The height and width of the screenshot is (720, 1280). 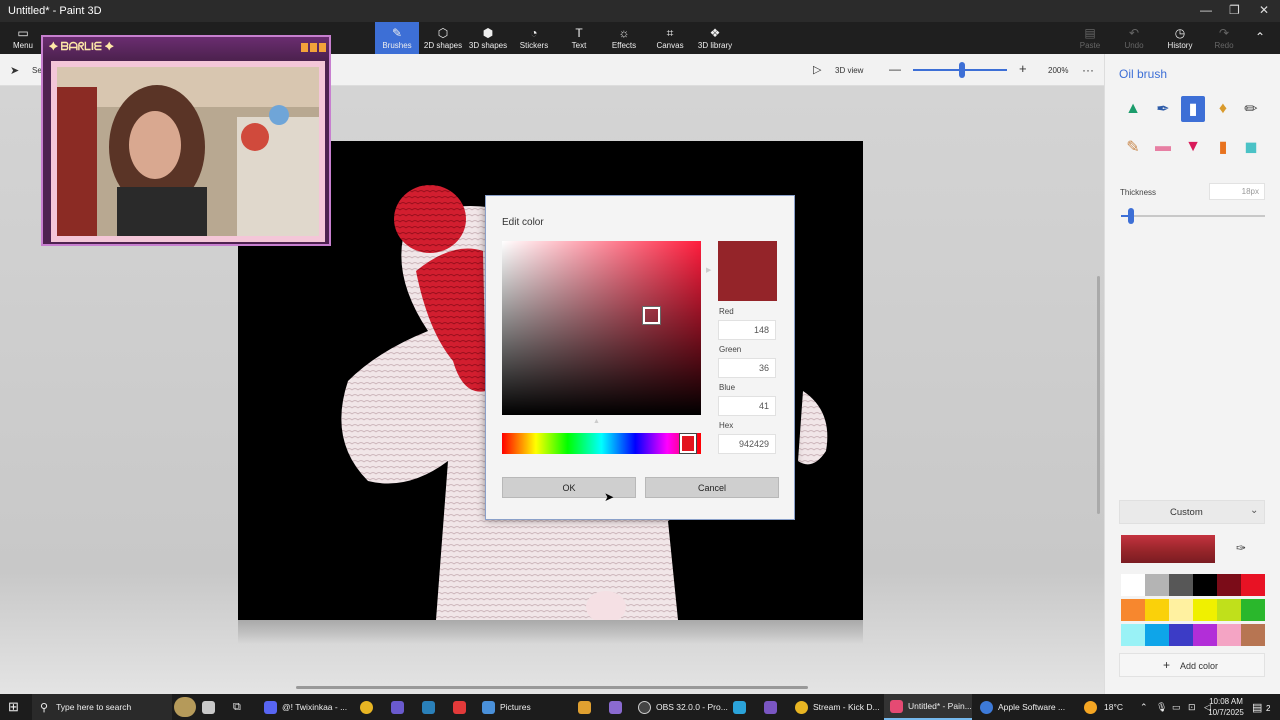 What do you see at coordinates (1251, 147) in the screenshot?
I see `fill-icon: ◼` at bounding box center [1251, 147].